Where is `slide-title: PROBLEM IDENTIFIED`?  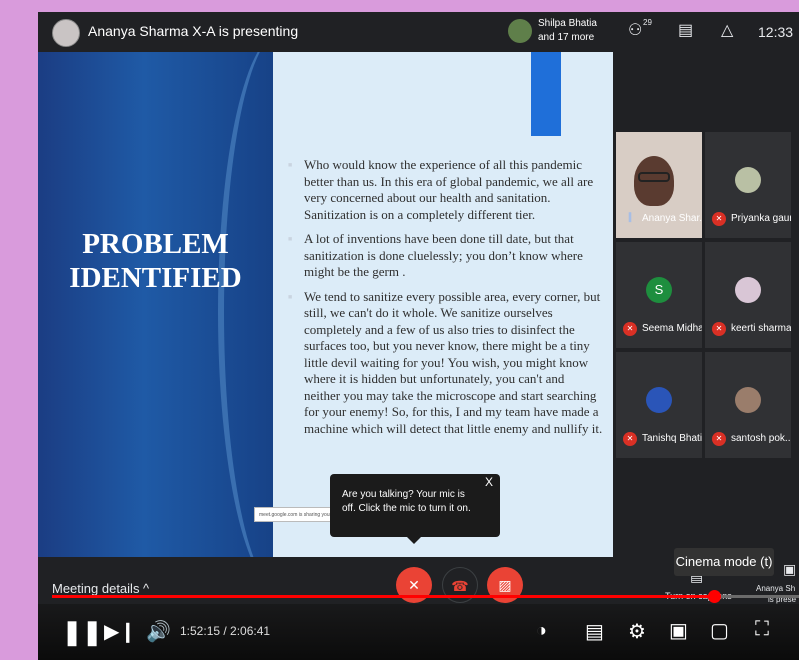 slide-title: PROBLEM IDENTIFIED is located at coordinates (155, 261).